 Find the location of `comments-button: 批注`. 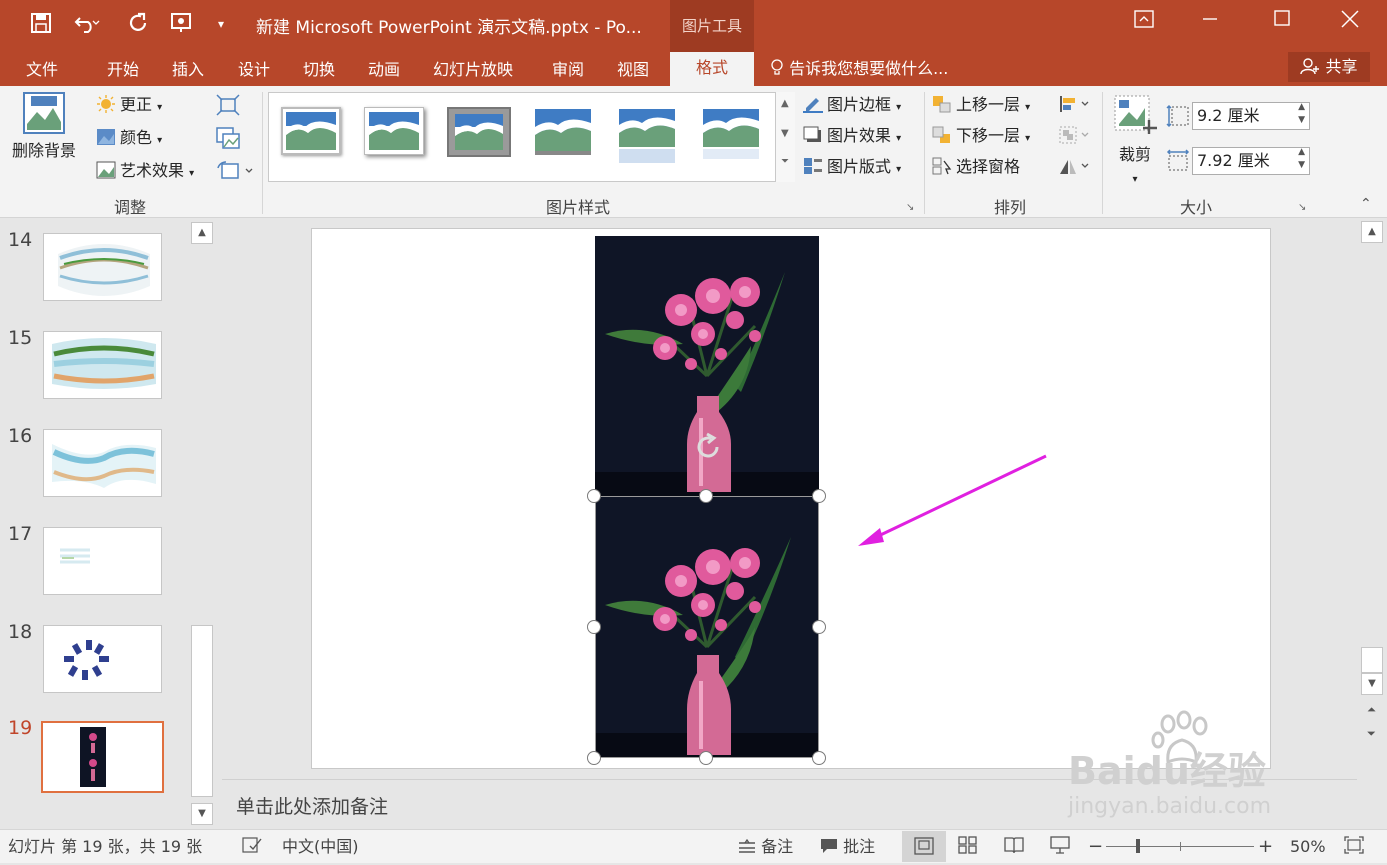

comments-button: 批注 is located at coordinates (847, 847).